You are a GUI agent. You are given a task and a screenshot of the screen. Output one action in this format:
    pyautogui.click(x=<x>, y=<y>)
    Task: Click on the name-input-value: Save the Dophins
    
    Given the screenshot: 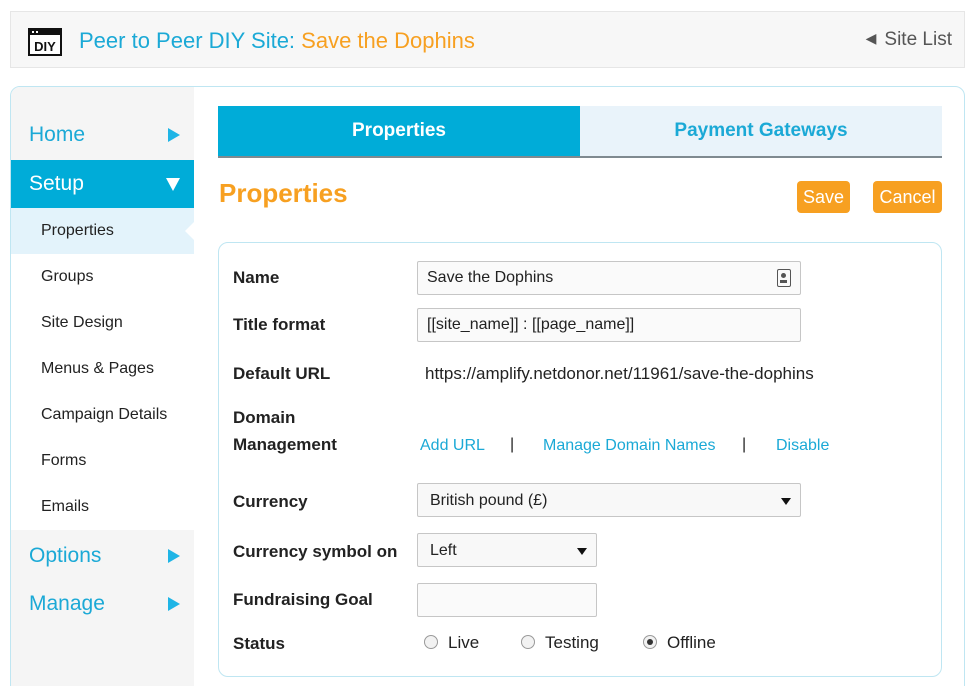 What is the action you would take?
    pyautogui.click(x=490, y=277)
    